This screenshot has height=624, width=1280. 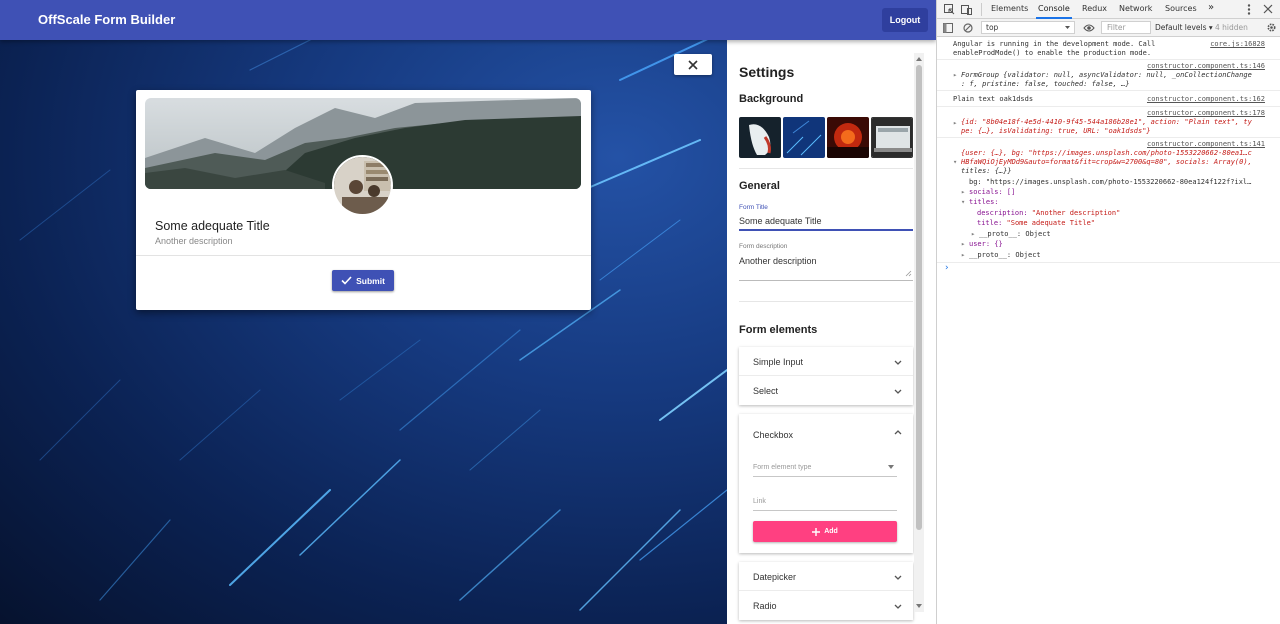 I want to click on logout-button: Logout, so click(x=905, y=20).